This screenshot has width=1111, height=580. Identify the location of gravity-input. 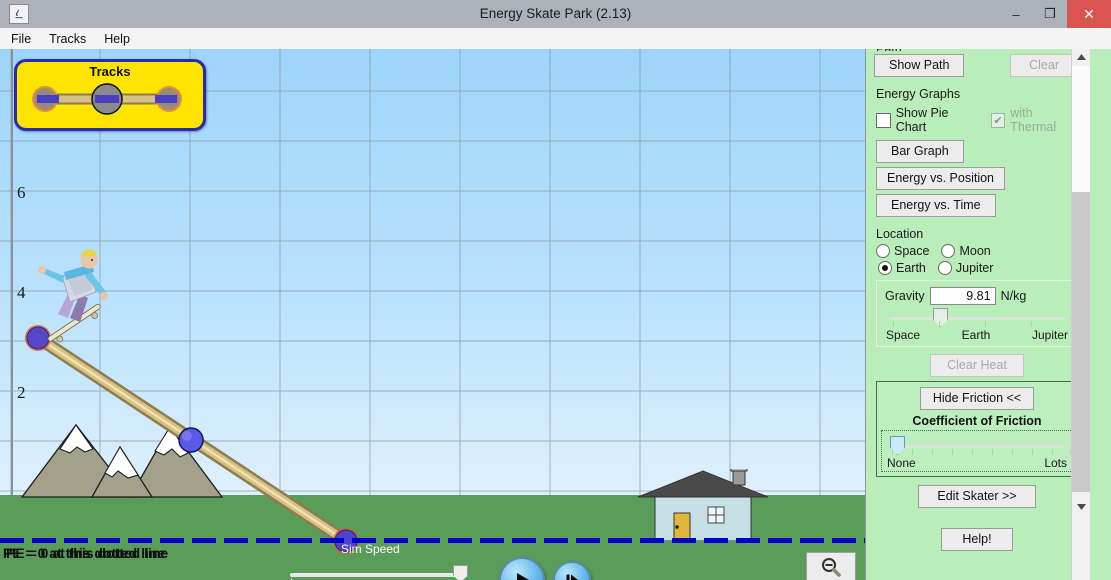
(962, 296).